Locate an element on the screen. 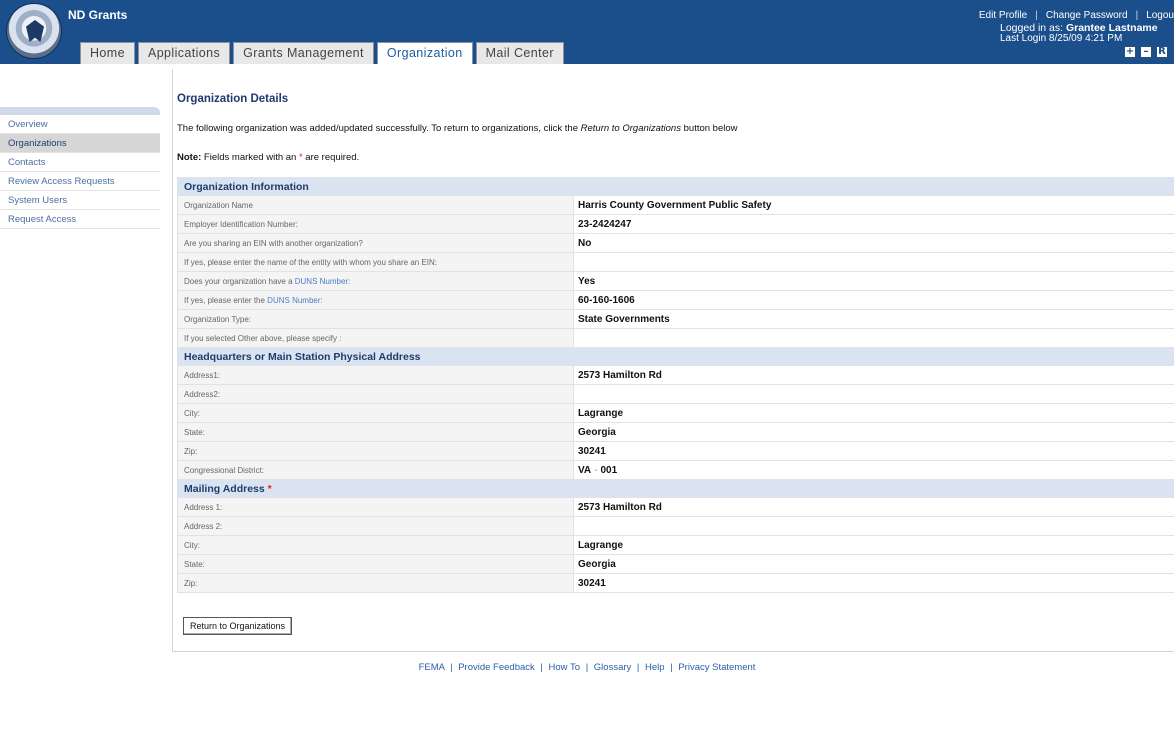 The image size is (1174, 737). note-text-start: Fields marked with an is located at coordinates (250, 157).